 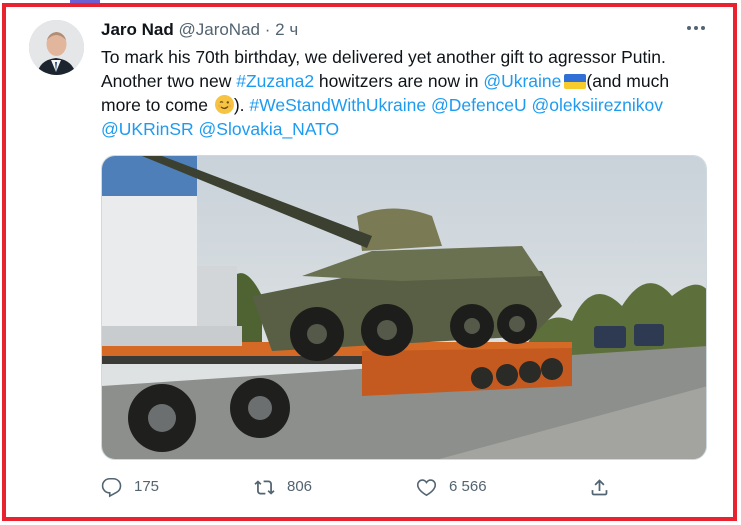 What do you see at coordinates (597, 105) in the screenshot?
I see `mention-link: @oleksiireznikov` at bounding box center [597, 105].